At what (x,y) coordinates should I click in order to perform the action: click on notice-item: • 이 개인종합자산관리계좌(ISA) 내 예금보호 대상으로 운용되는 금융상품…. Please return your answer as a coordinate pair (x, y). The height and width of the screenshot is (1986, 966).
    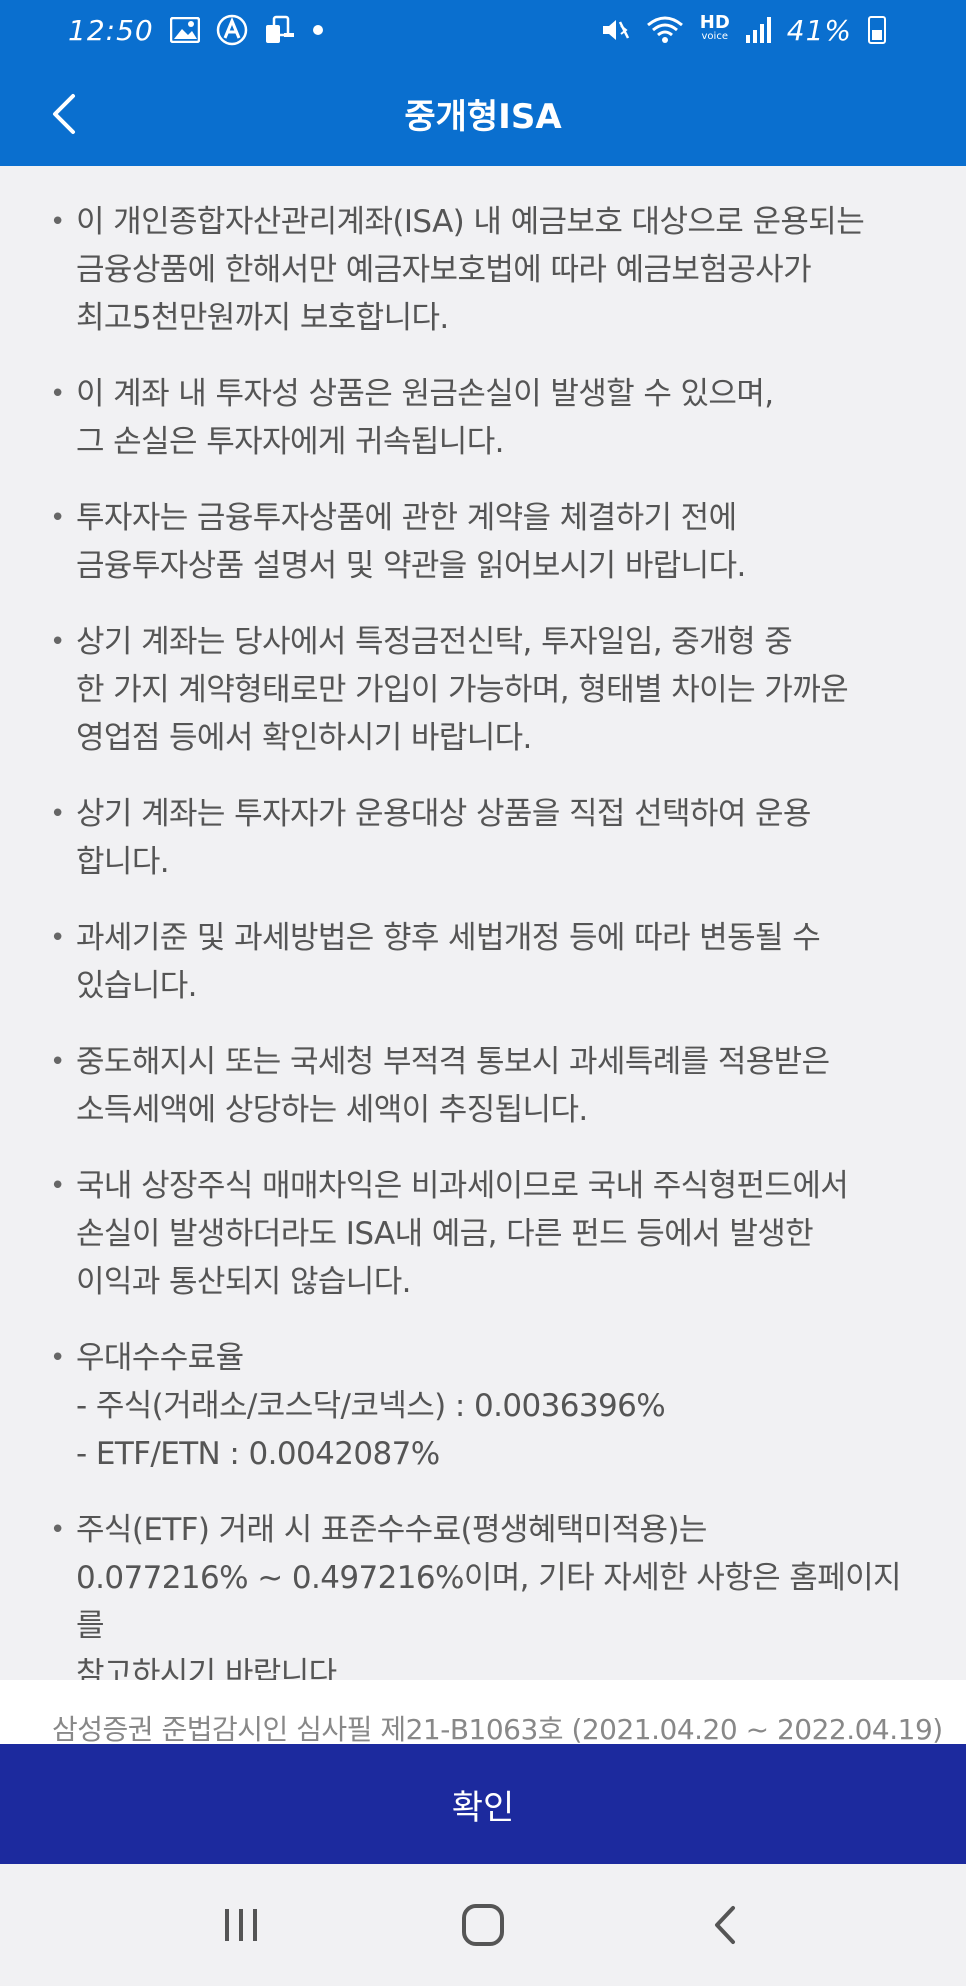
    Looking at the image, I should click on (478, 270).